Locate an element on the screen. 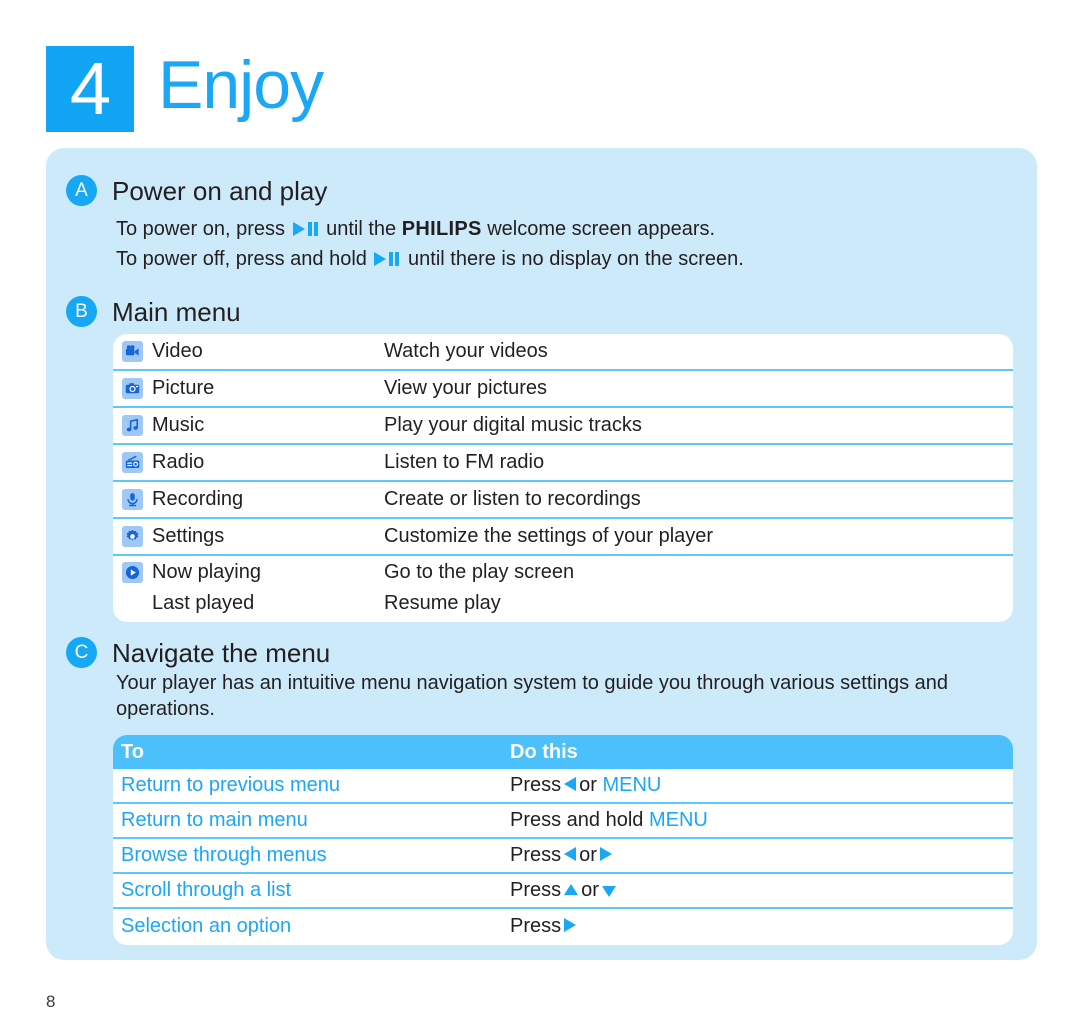 Image resolution: width=1080 pixels, height=1036 pixels. menu-item-label: Now playing is located at coordinates (206, 571).